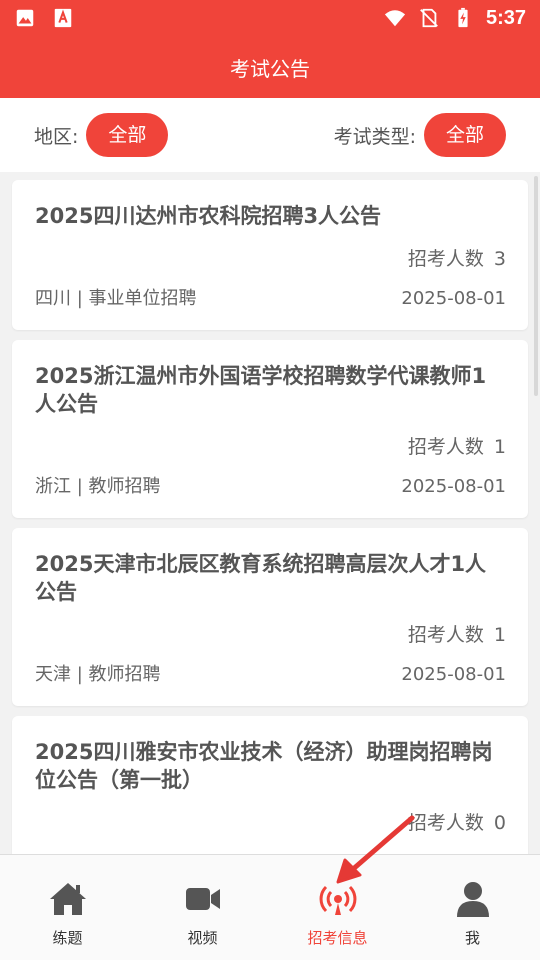 This screenshot has width=540, height=960. I want to click on pdf-app-icon, so click(63, 18).